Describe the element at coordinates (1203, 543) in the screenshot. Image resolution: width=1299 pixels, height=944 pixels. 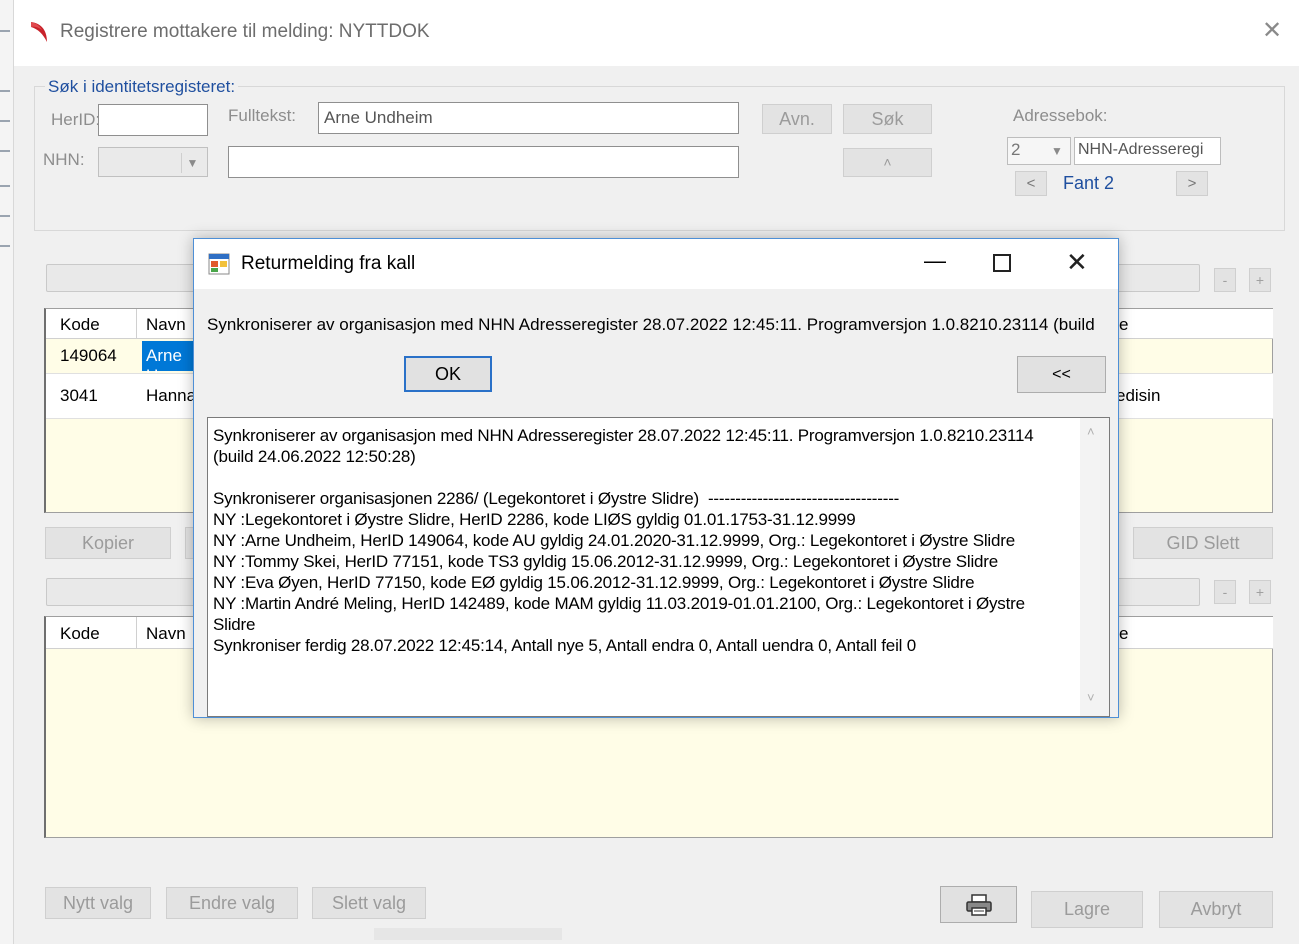
I see `gid-slett-button: GID Slett` at that location.